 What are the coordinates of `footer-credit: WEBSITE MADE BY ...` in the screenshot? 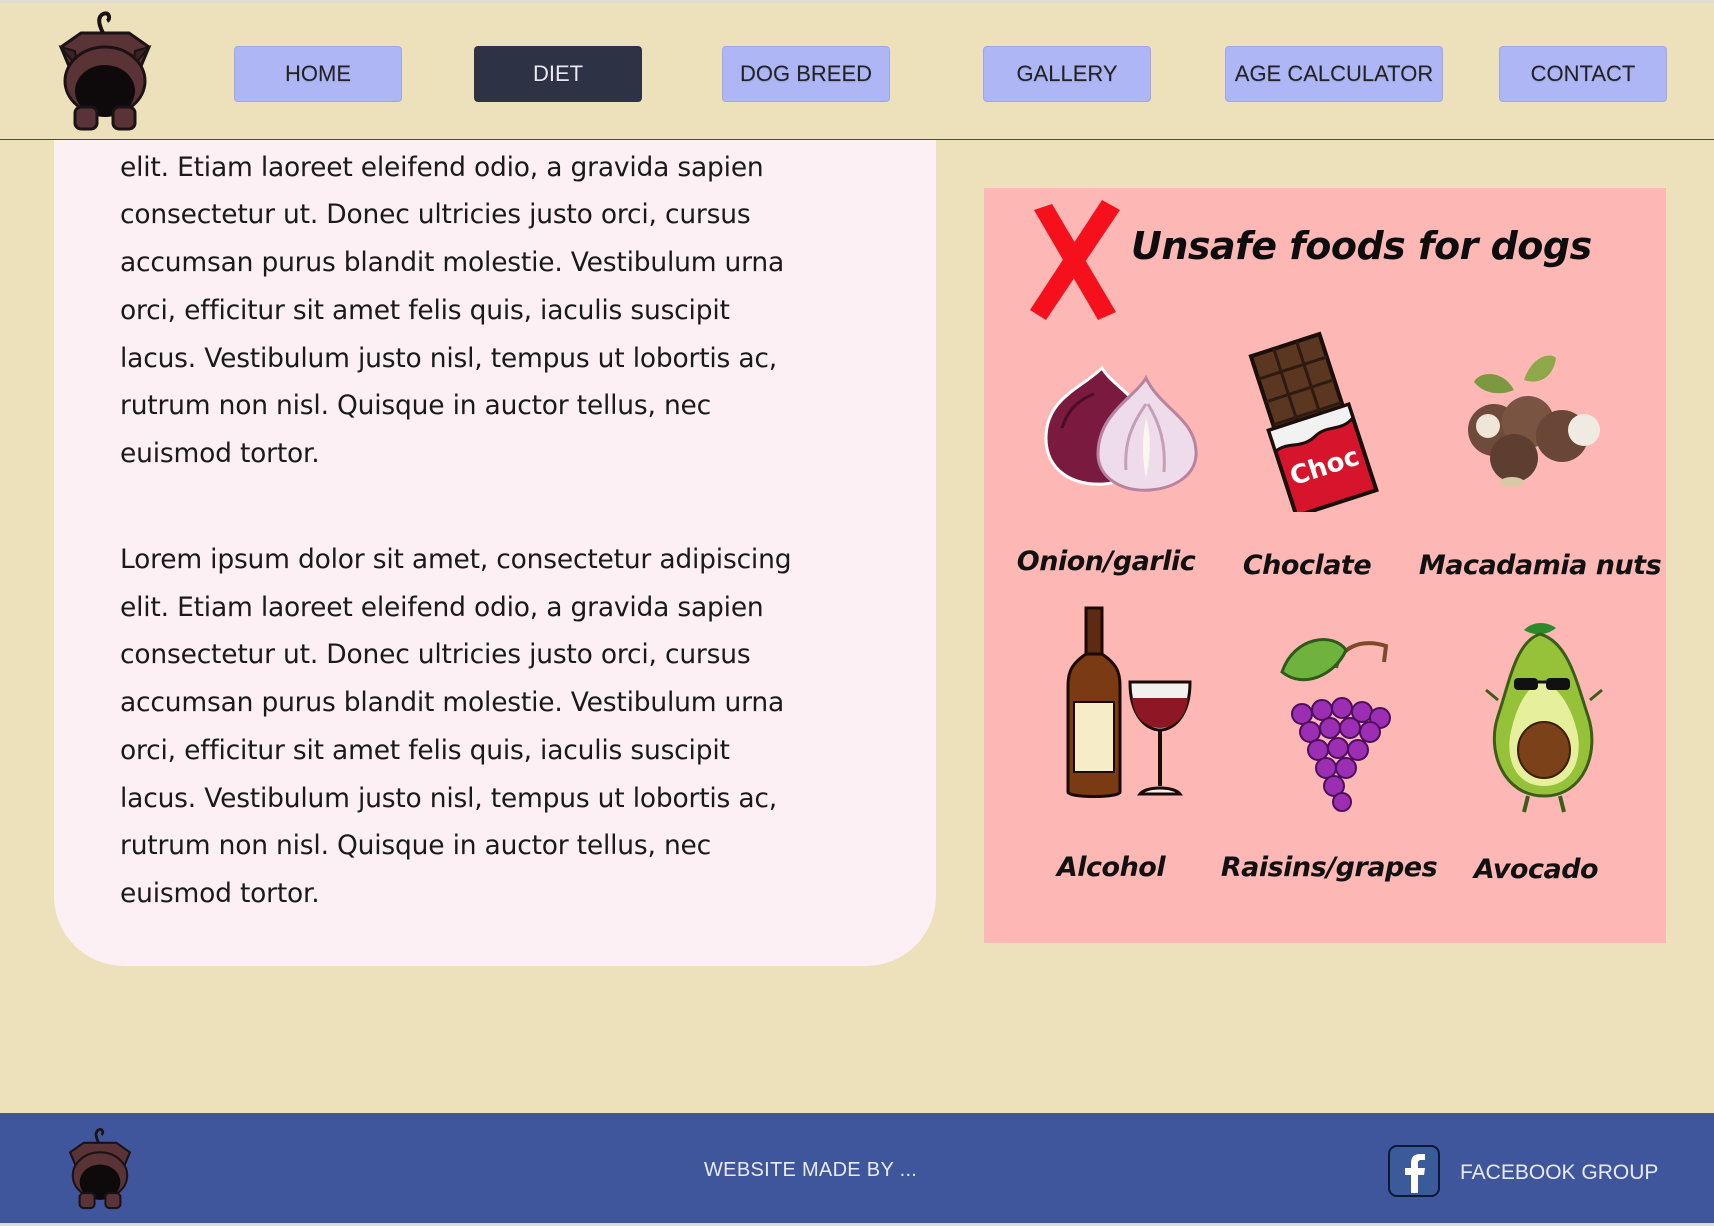 It's located at (811, 1170).